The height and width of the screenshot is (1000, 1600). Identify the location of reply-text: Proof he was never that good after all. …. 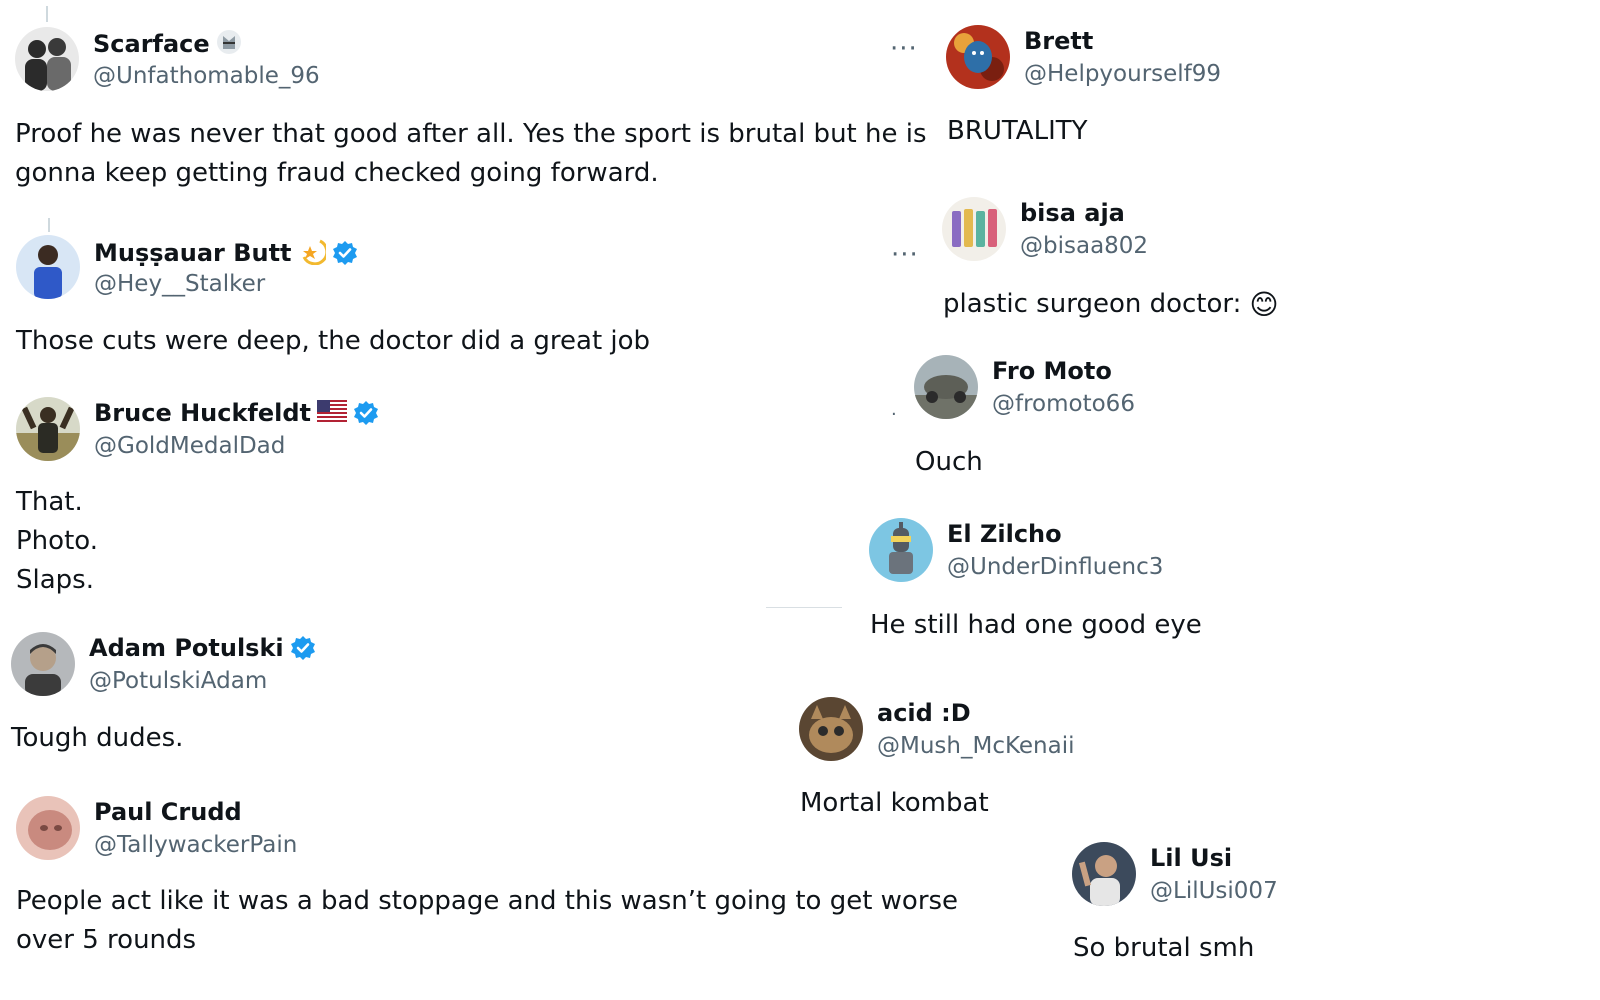
(471, 154).